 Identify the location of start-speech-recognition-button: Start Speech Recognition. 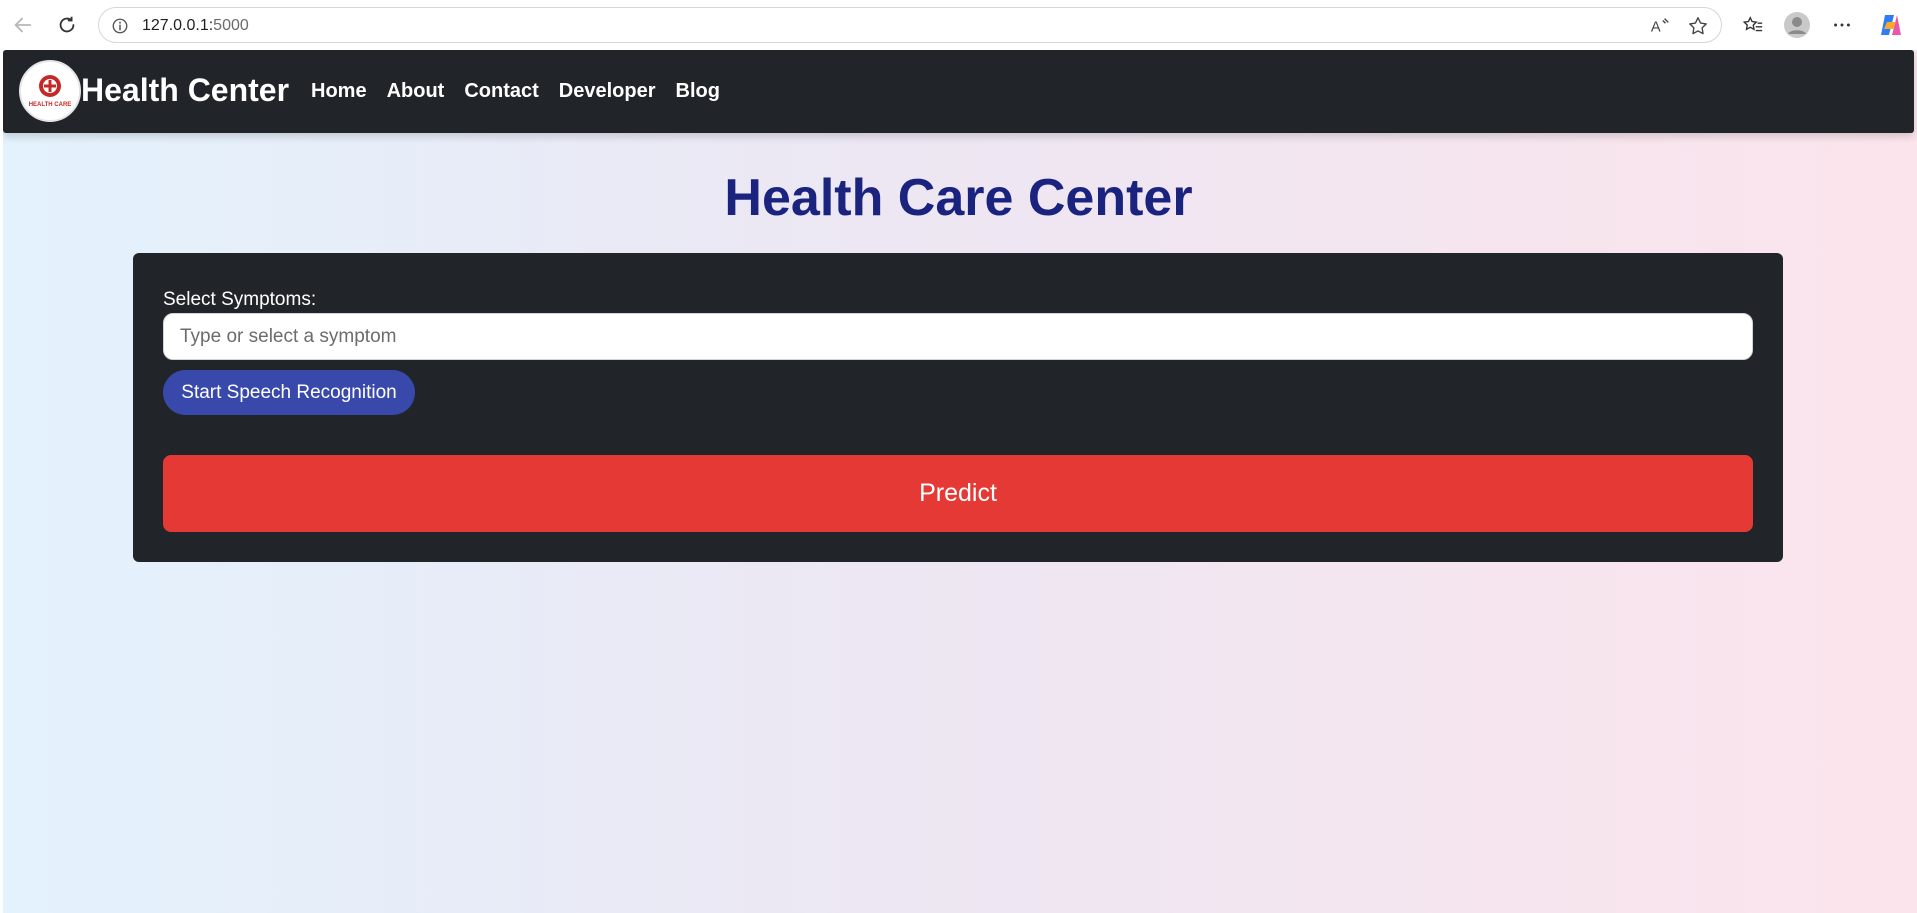
(289, 392).